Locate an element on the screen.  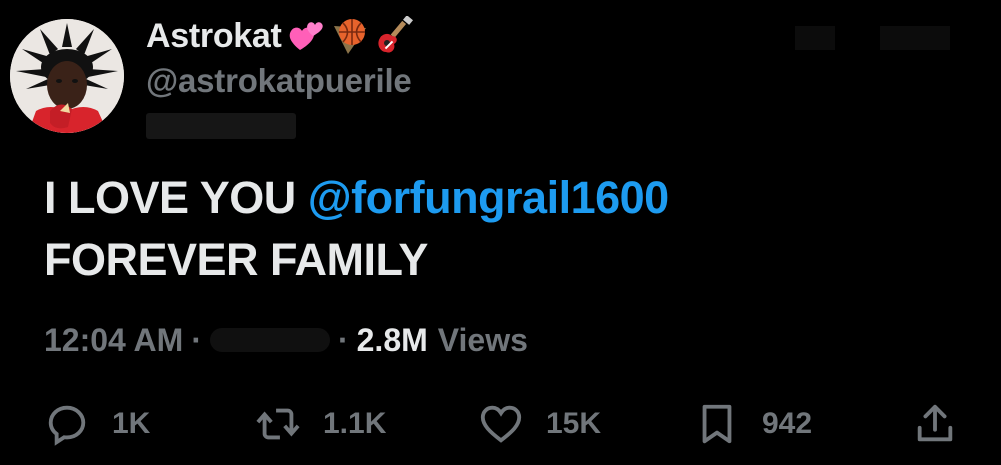
tweet-line-1: I LOVE YOU @forfungrail1600 is located at coordinates (494, 198).